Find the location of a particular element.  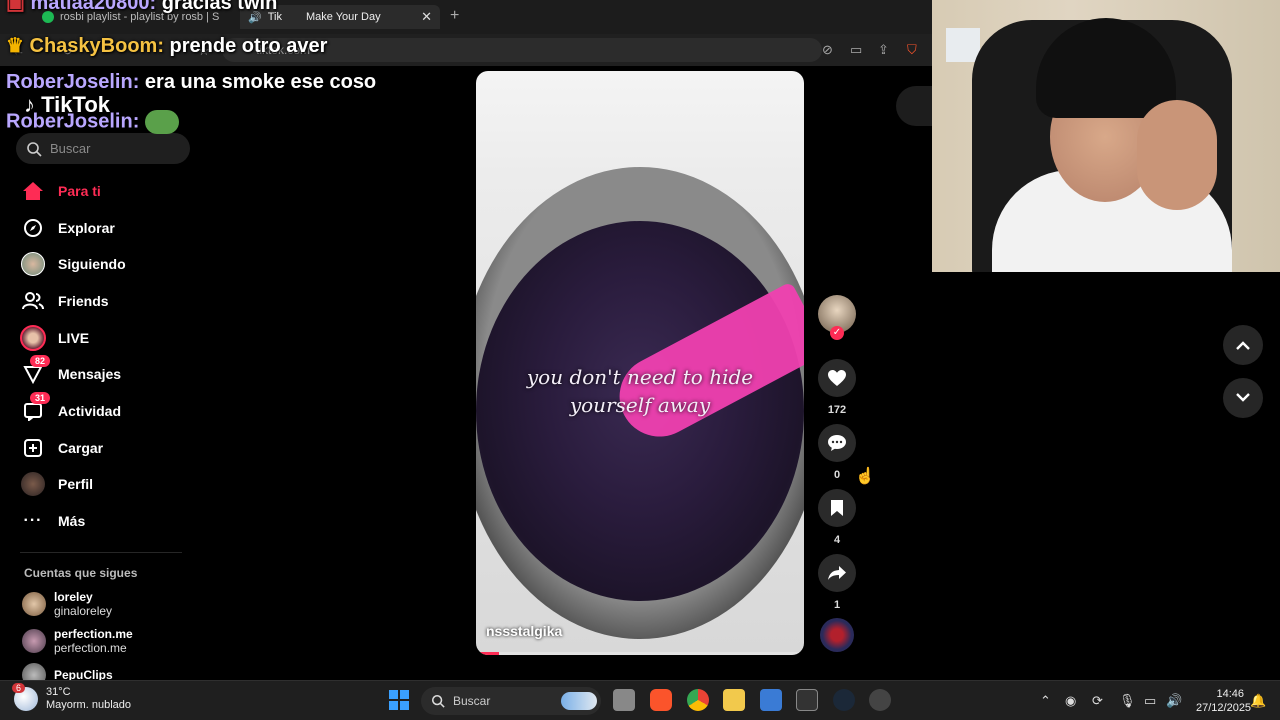

crown-icon: ♛ is located at coordinates (15, 46).